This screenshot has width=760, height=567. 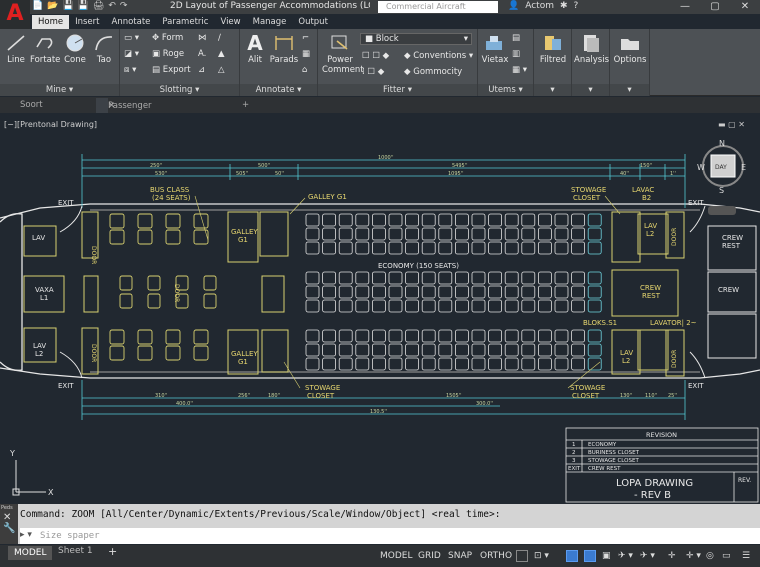 What do you see at coordinates (412, 248) in the screenshot?
I see `economy-seat` at bounding box center [412, 248].